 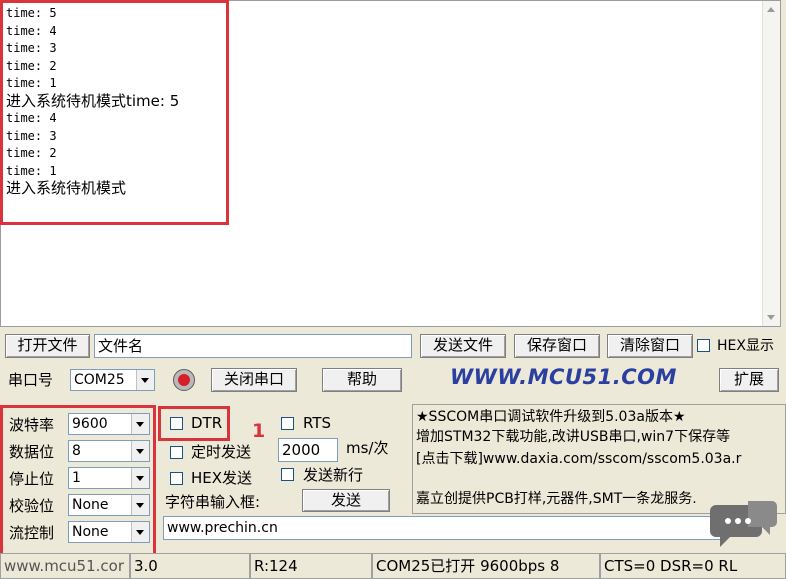 What do you see at coordinates (194, 423) in the screenshot?
I see `highlight-dtr-box` at bounding box center [194, 423].